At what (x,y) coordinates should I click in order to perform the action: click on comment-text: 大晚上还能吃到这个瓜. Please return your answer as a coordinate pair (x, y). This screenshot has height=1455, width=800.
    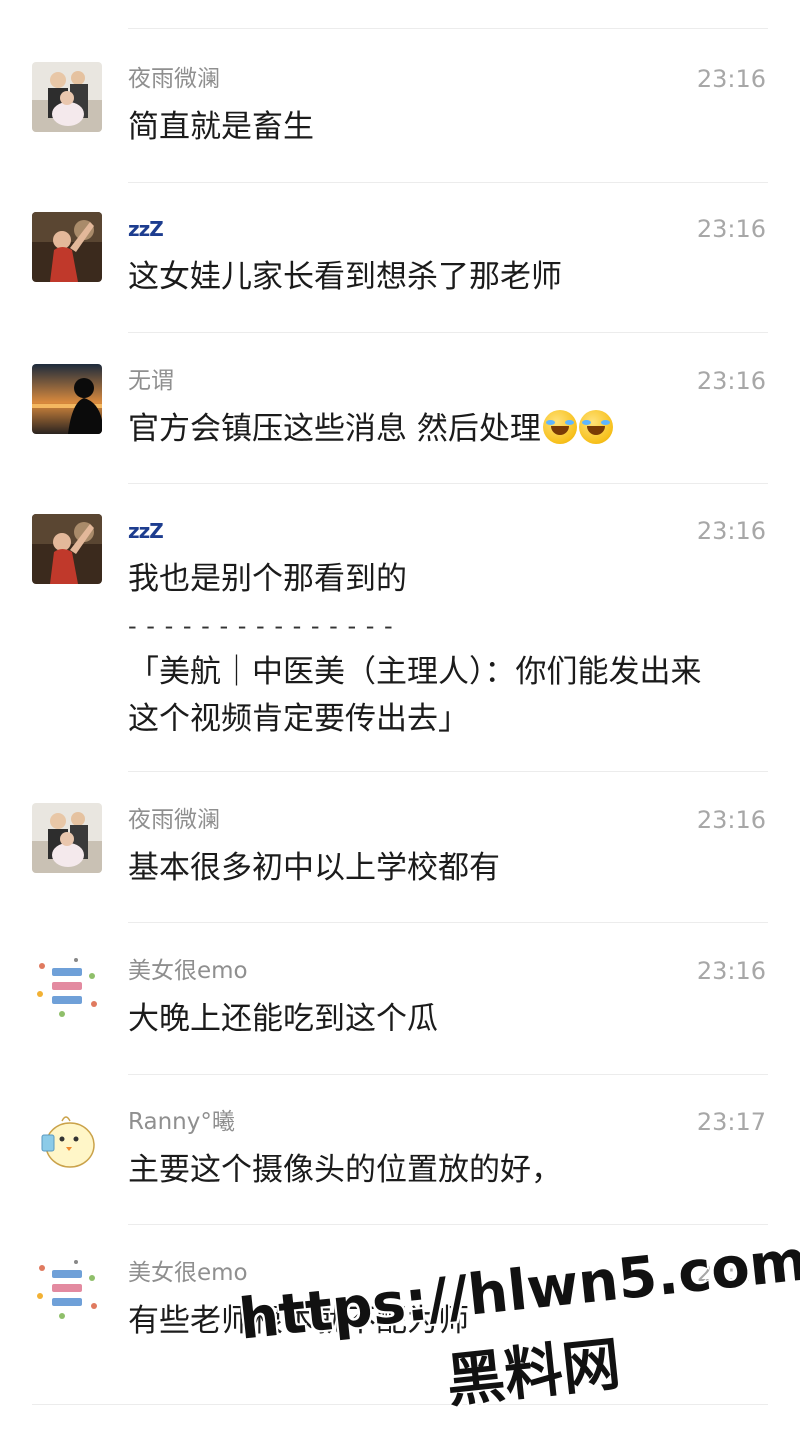
    Looking at the image, I should click on (448, 1019).